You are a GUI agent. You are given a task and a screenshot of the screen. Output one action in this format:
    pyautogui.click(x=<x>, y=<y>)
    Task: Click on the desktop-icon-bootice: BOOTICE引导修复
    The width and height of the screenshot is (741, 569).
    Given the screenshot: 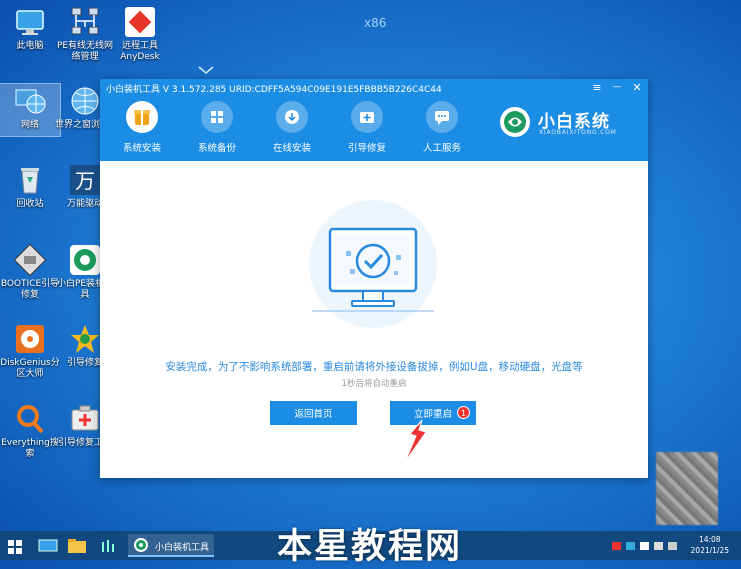 What is the action you would take?
    pyautogui.click(x=30, y=272)
    